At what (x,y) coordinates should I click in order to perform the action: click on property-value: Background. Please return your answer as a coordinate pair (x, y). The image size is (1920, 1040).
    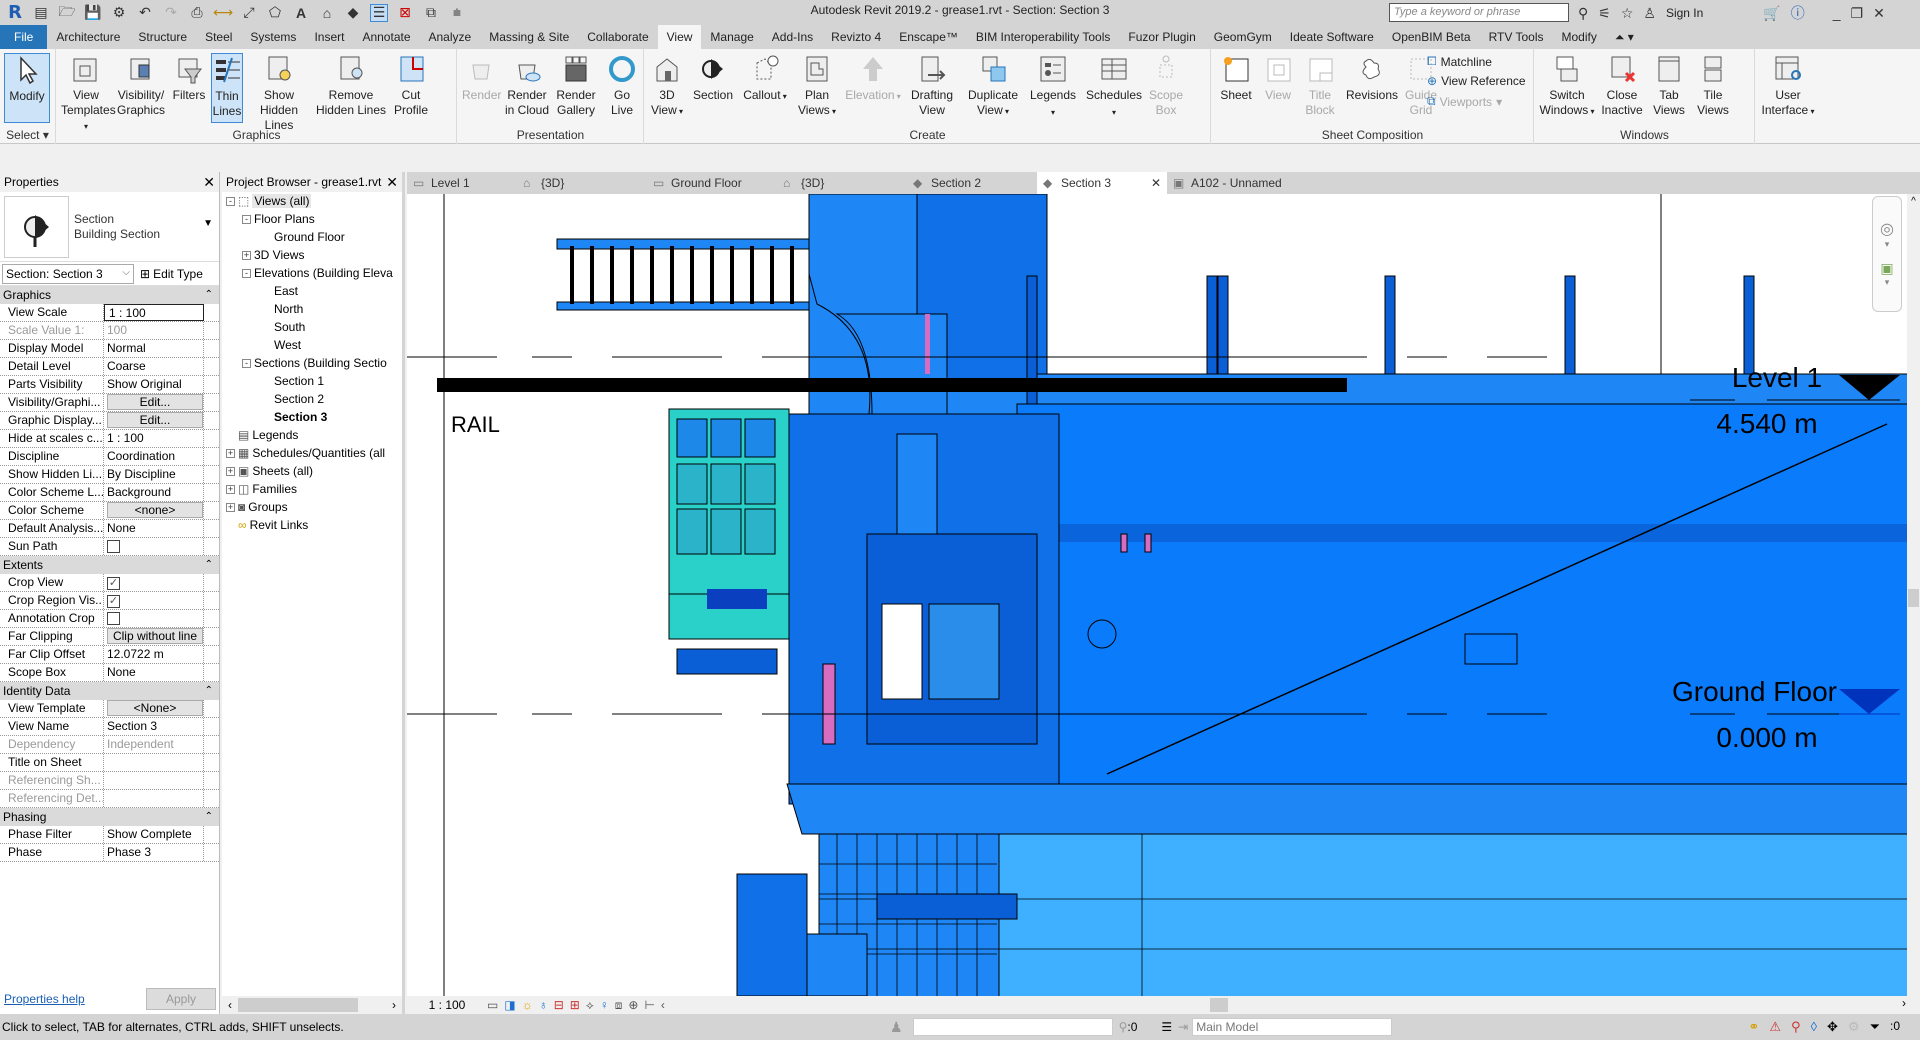
    Looking at the image, I should click on (154, 492).